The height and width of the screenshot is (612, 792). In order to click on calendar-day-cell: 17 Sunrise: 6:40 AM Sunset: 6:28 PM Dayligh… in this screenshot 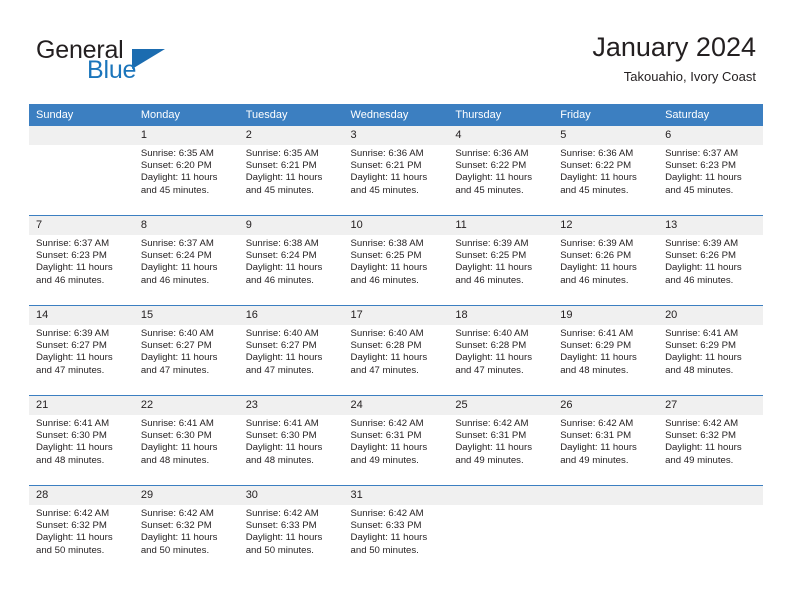, I will do `click(396, 350)`.